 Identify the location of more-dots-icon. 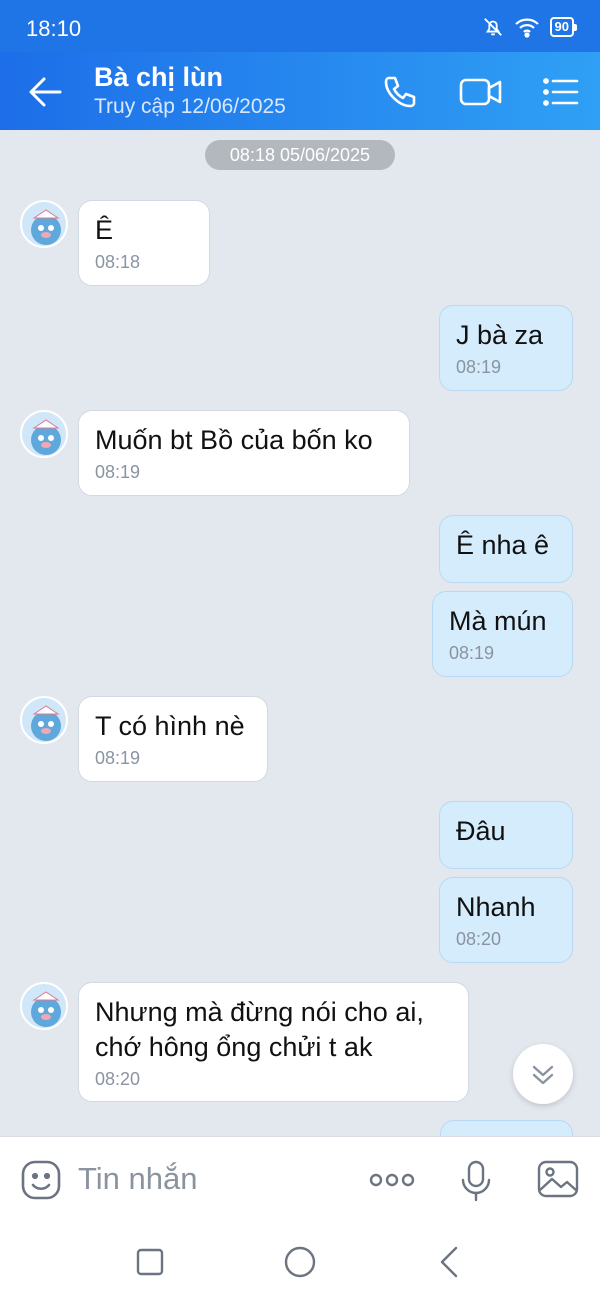
(392, 1180).